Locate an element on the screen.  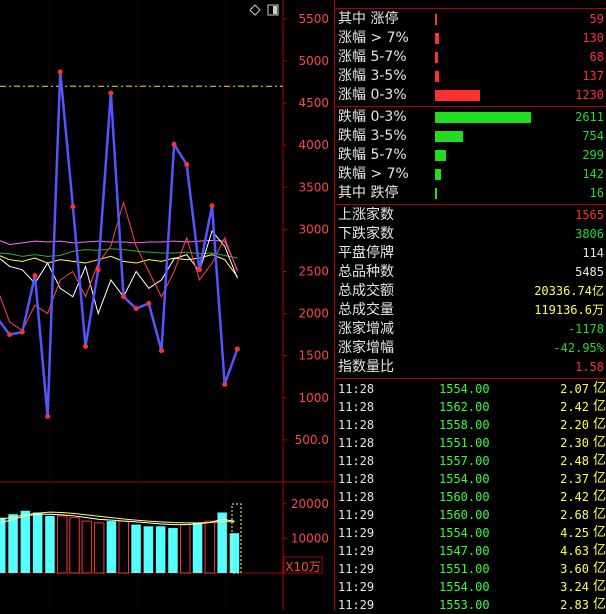
stat-label: 涨幅 0-3% is located at coordinates (372, 95).